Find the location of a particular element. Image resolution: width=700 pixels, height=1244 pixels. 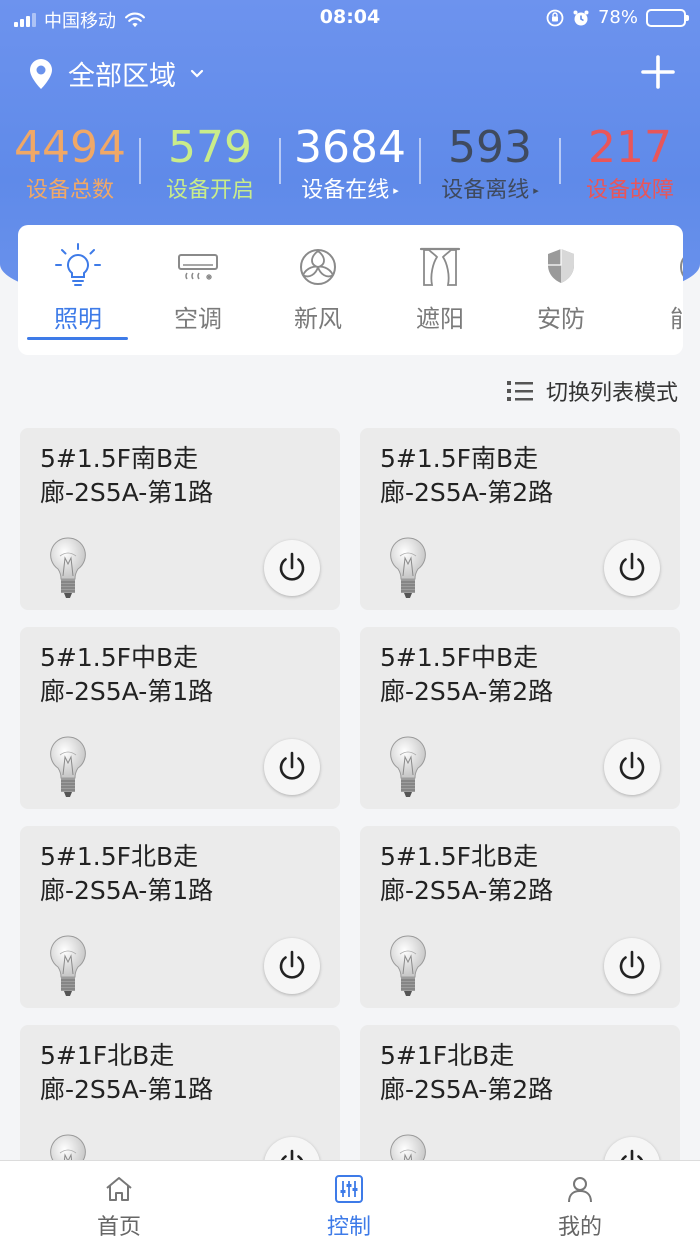

tab-air-conditioning: 空调 is located at coordinates (198, 287).